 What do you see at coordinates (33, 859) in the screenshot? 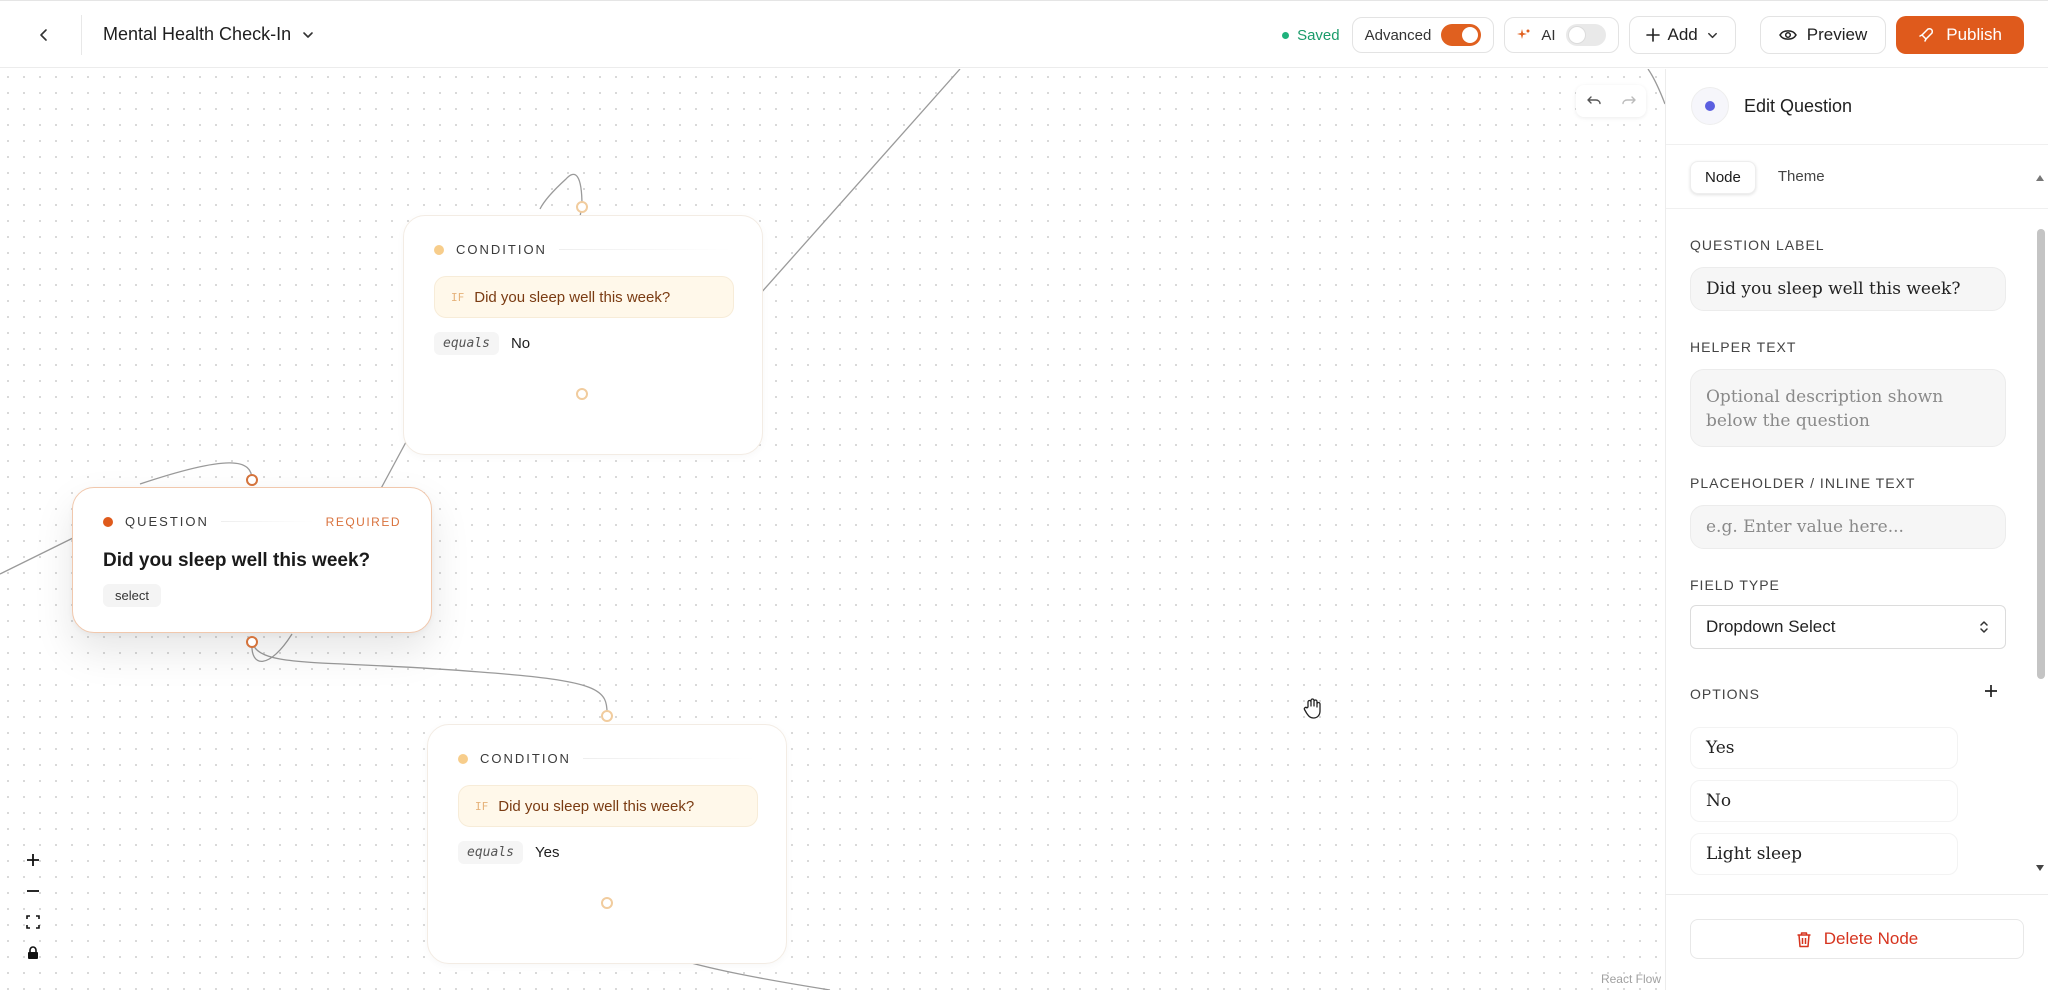
I see `zoom-in-button` at bounding box center [33, 859].